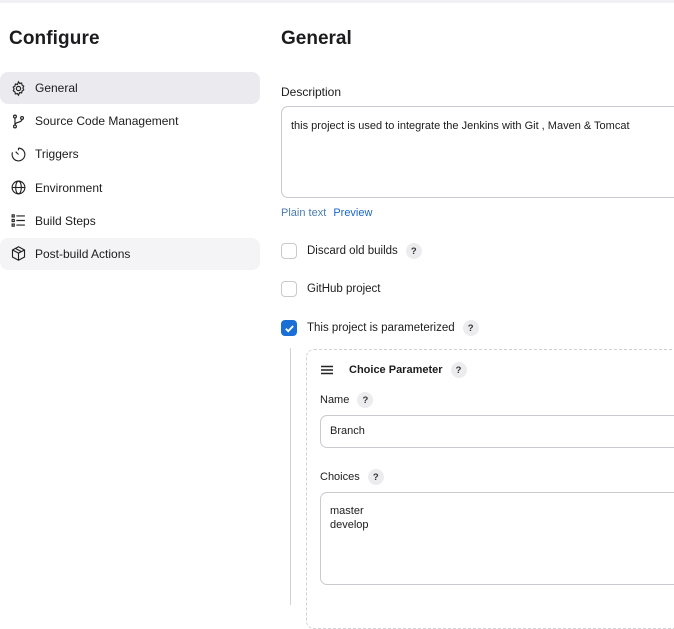  Describe the element at coordinates (497, 431) in the screenshot. I see `parameter-name-input: Branch` at that location.